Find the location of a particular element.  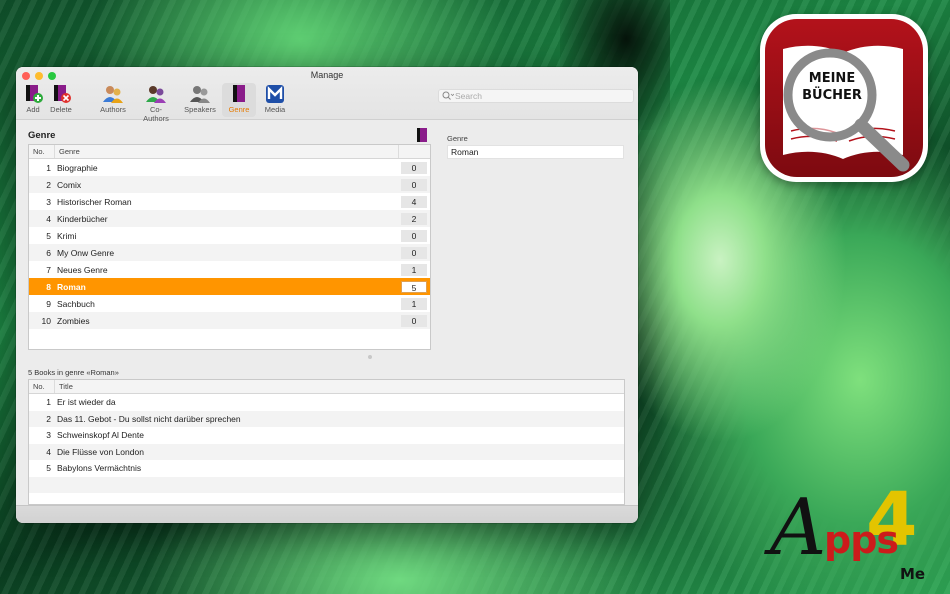

col-header-title: Title is located at coordinates (339, 386).